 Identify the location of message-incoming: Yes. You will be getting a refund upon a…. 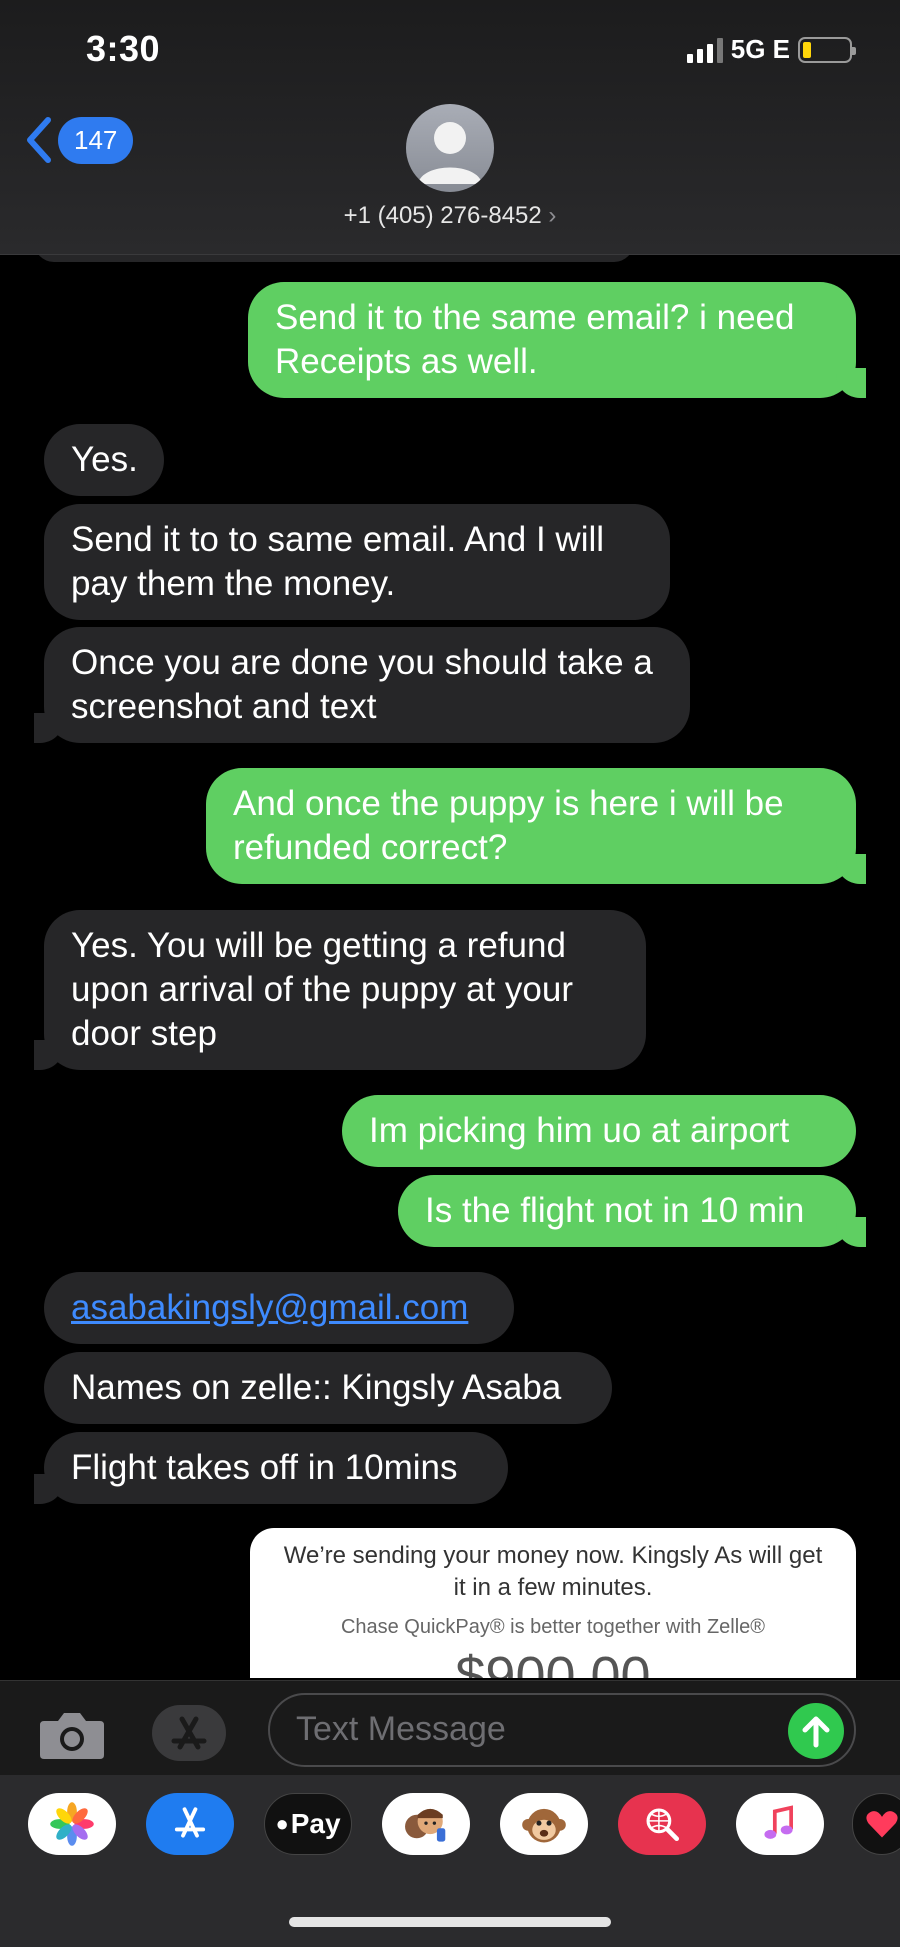
(340, 990).